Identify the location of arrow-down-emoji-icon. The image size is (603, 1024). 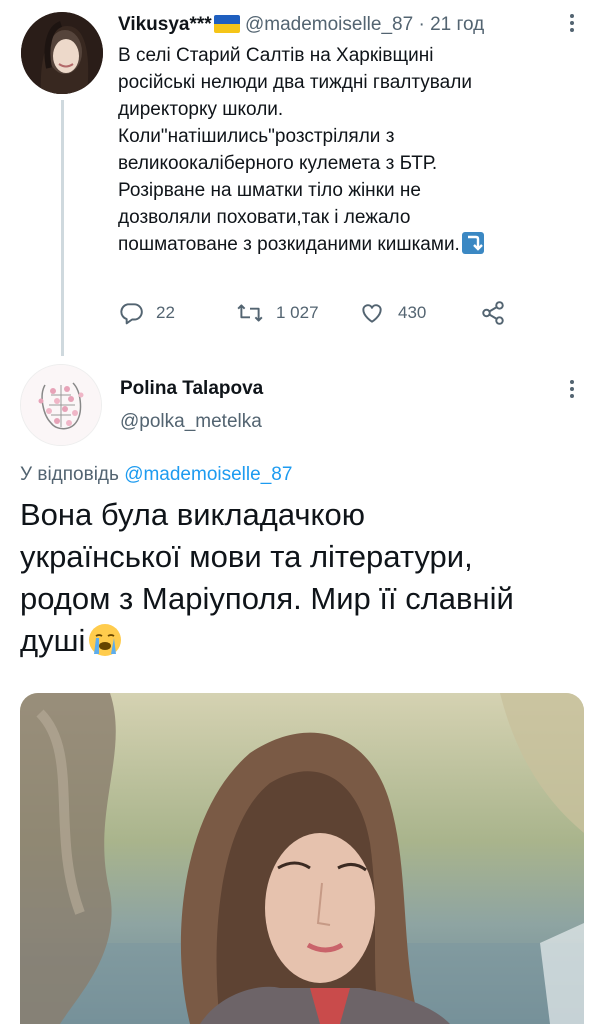
(472, 243).